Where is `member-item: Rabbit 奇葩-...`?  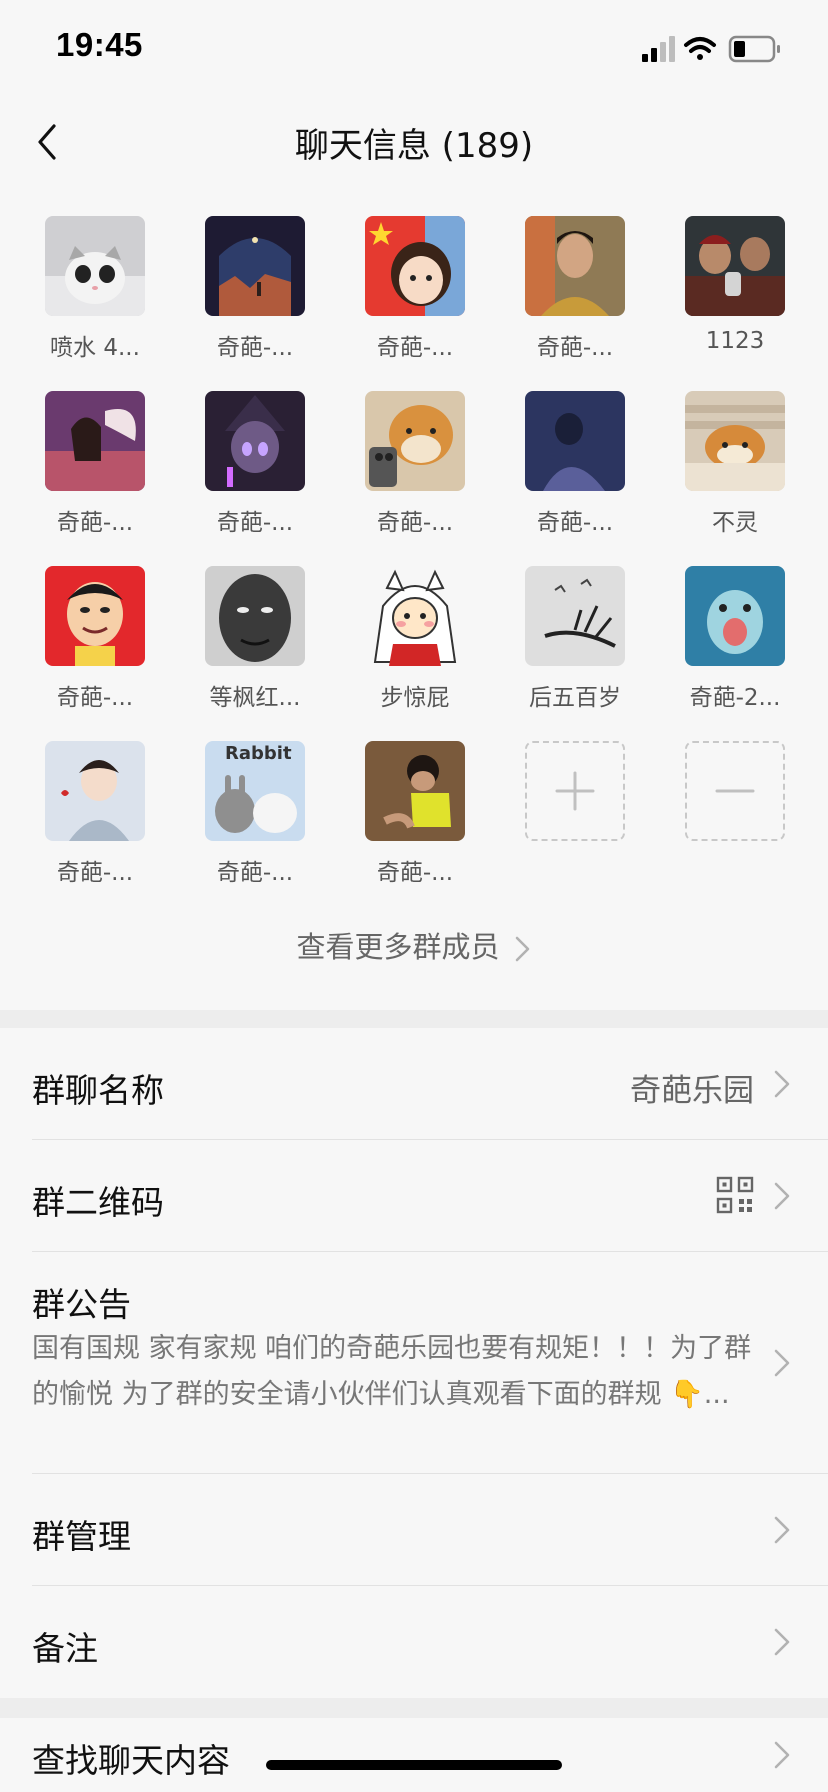 member-item: Rabbit 奇葩-... is located at coordinates (250, 816).